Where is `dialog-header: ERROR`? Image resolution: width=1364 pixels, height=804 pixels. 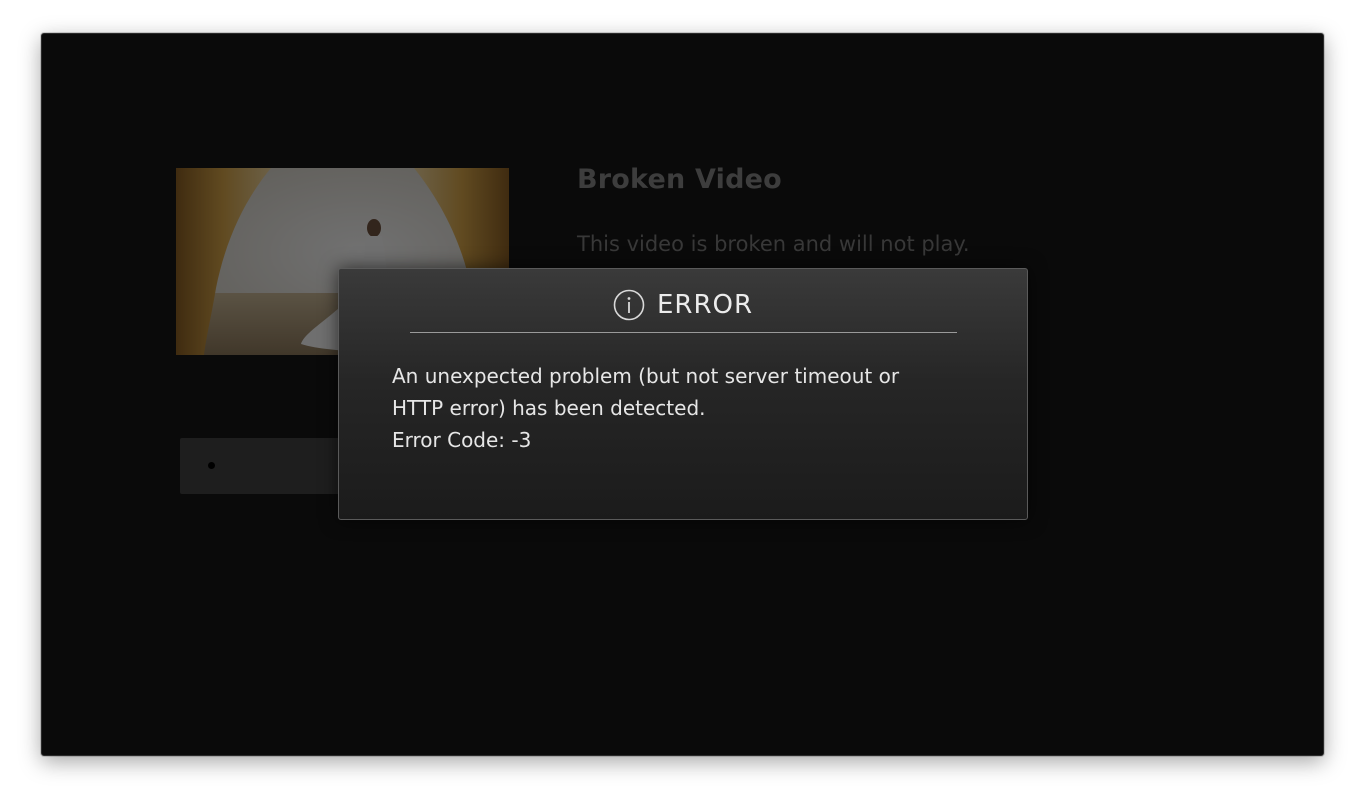 dialog-header: ERROR is located at coordinates (683, 309).